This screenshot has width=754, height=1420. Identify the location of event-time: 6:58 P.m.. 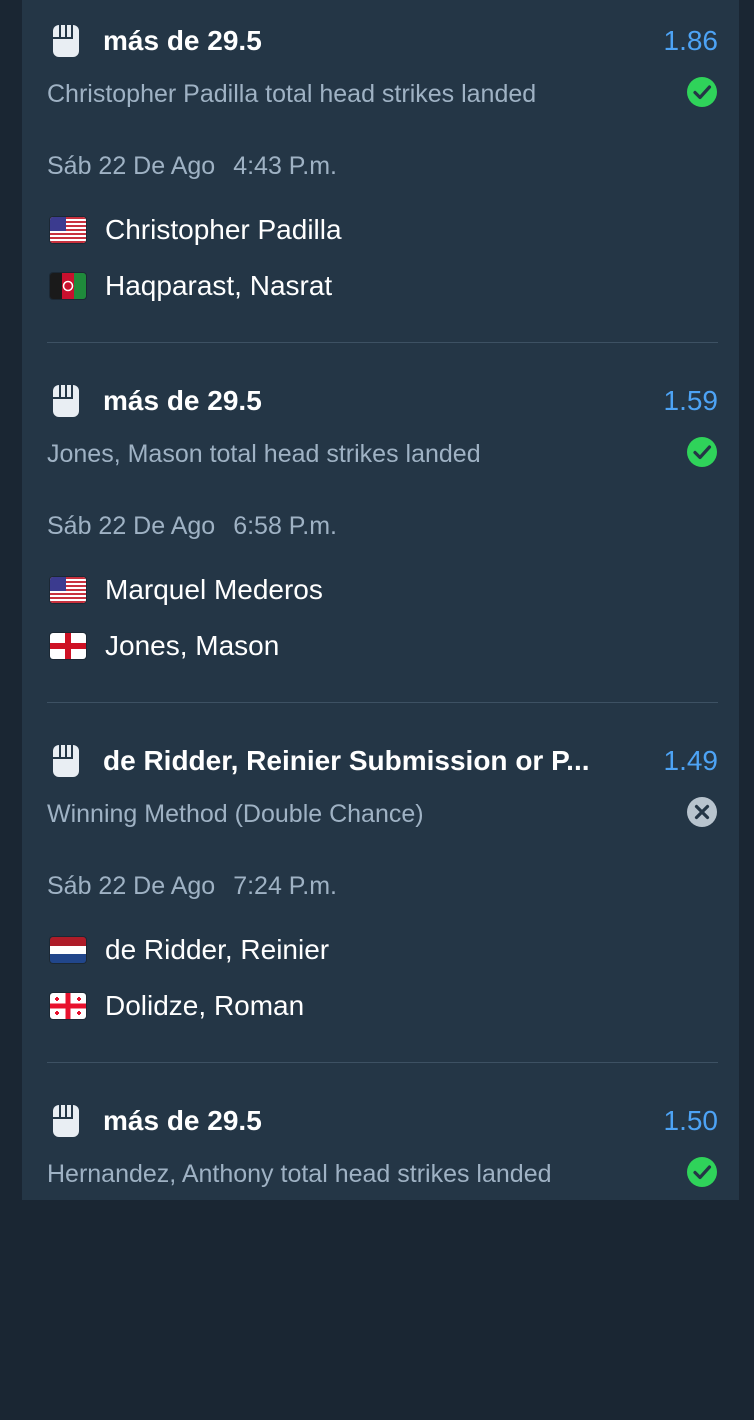
(285, 526).